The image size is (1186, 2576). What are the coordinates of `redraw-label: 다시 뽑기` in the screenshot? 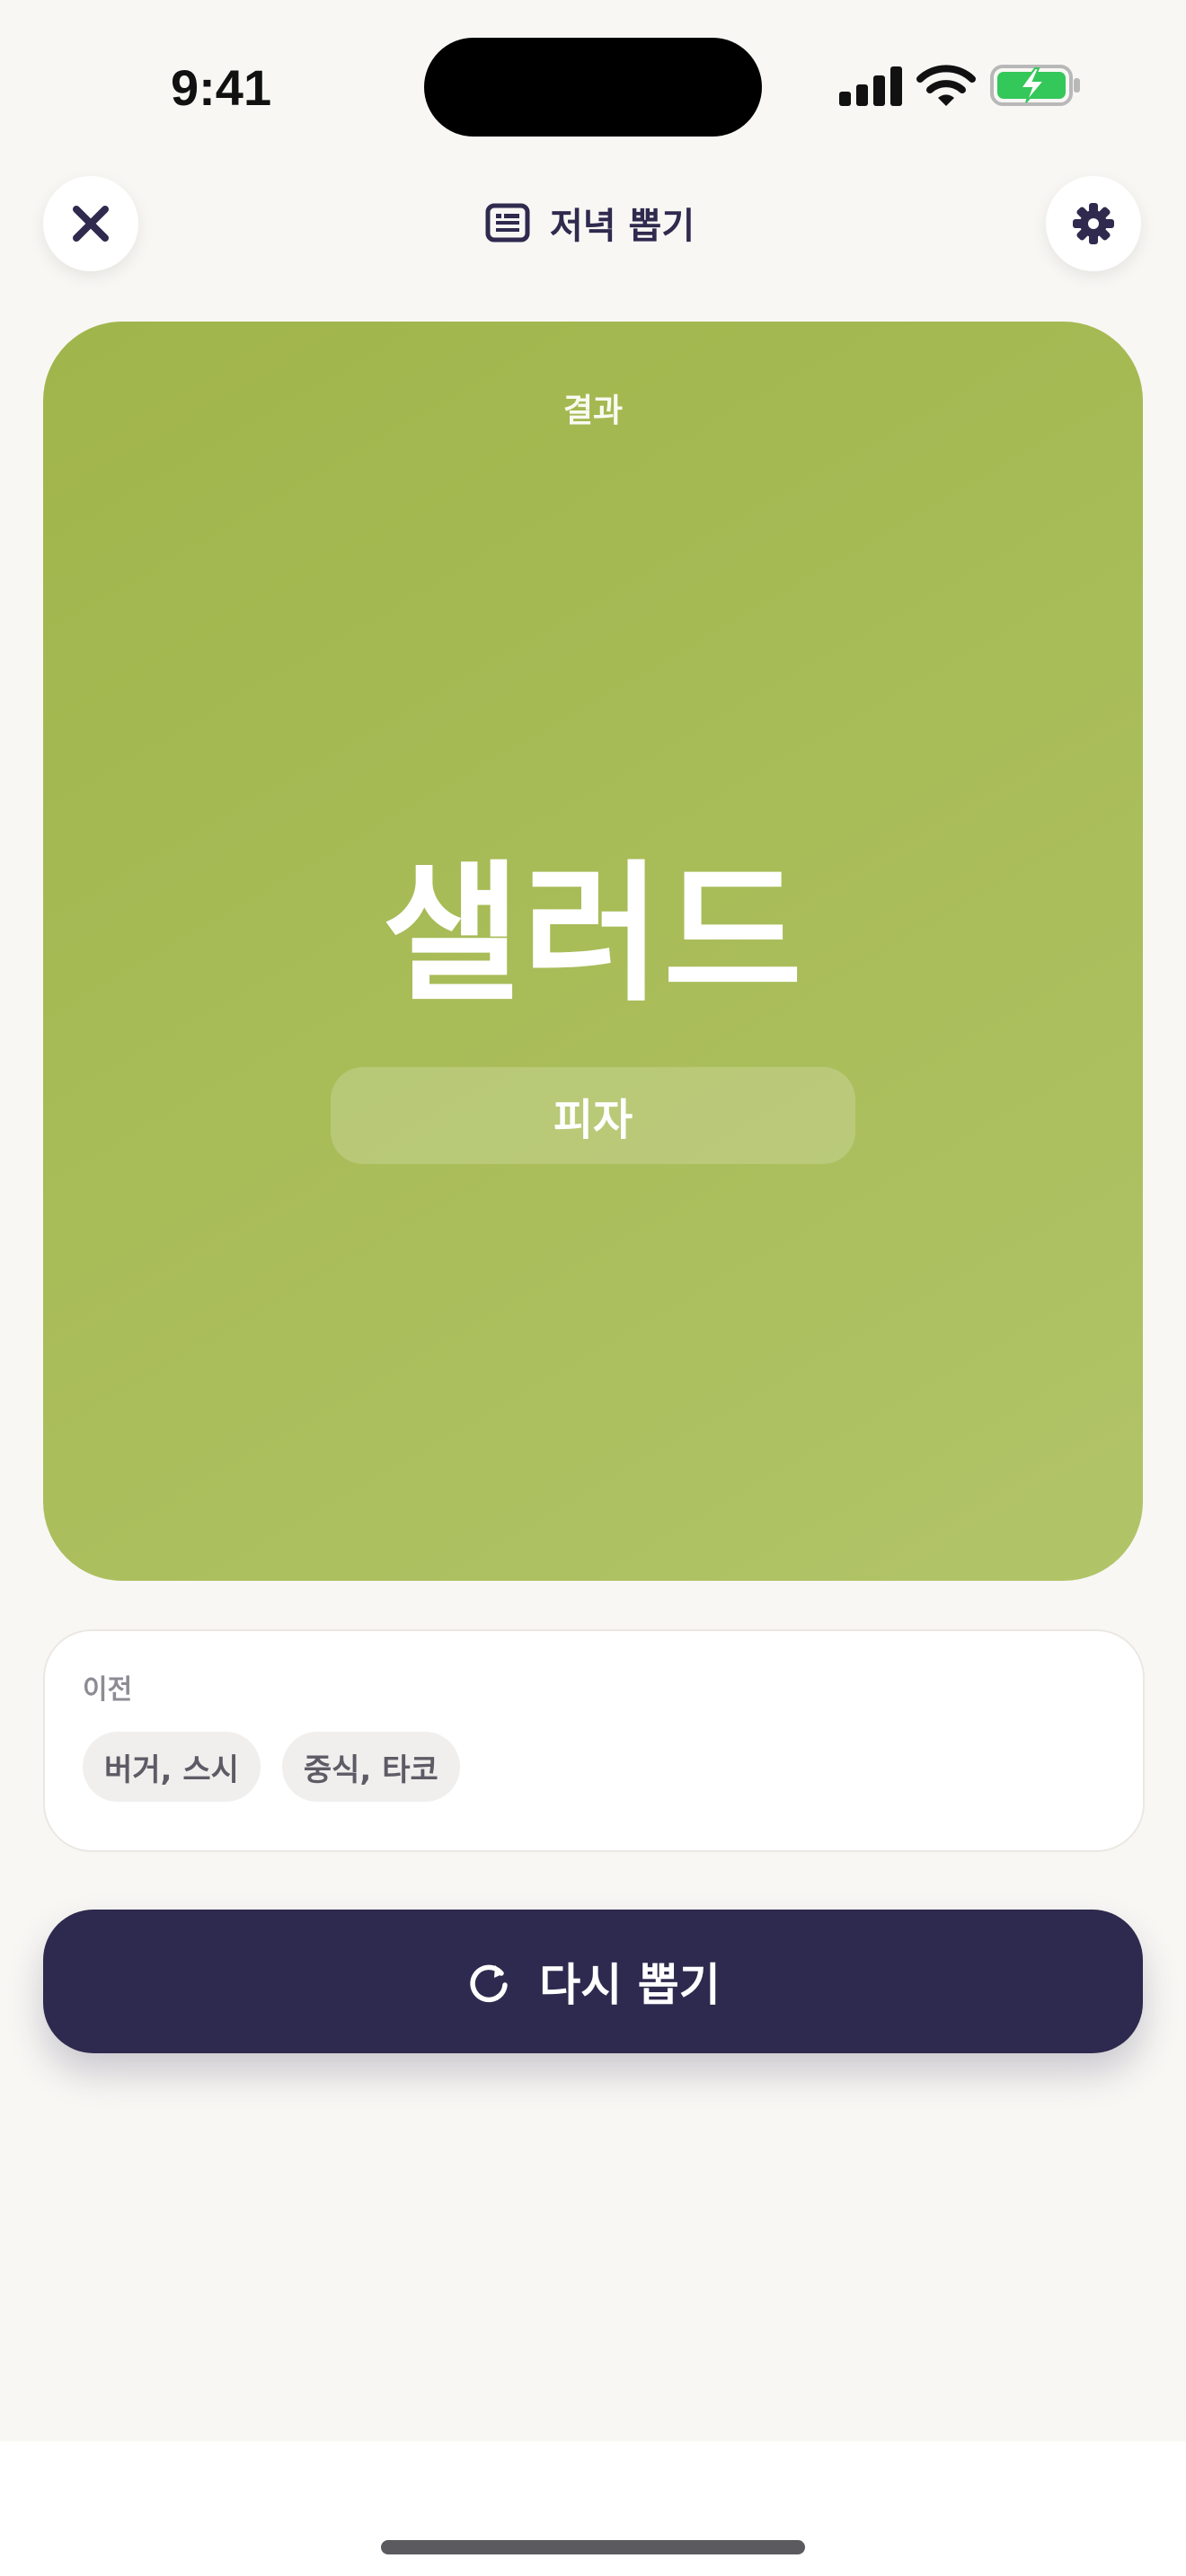 It's located at (630, 1985).